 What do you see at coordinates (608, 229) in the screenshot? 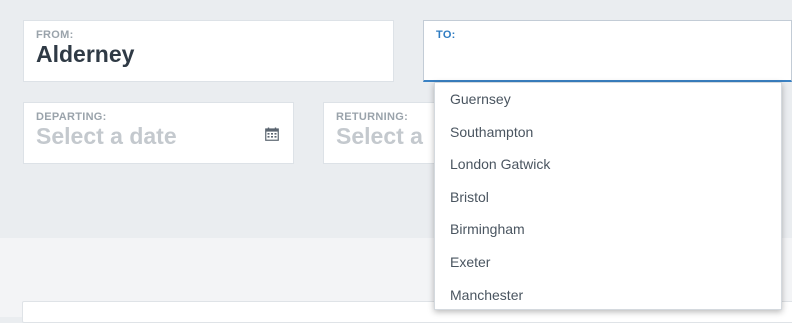
I see `dropdown-option-birmingham: Birmingham` at bounding box center [608, 229].